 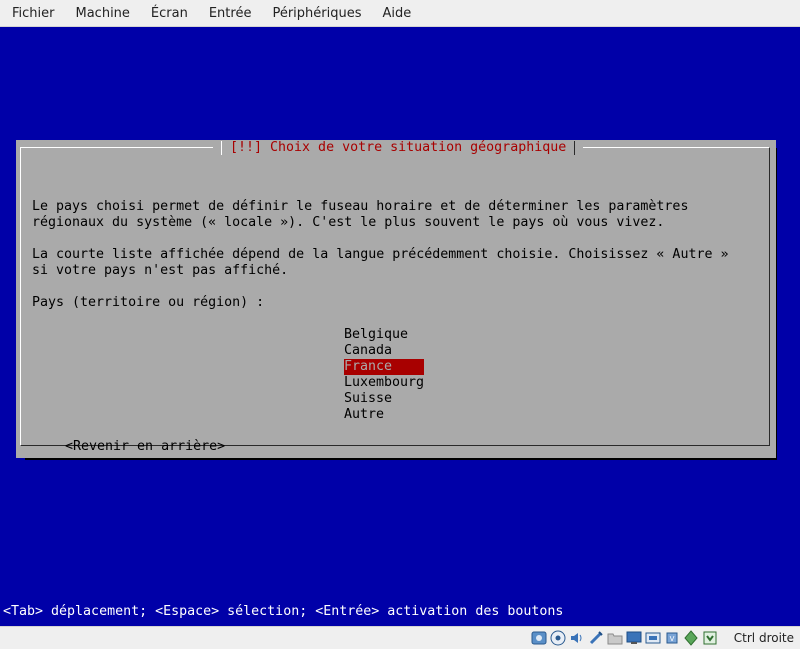 What do you see at coordinates (691, 638) in the screenshot?
I see `network-icon` at bounding box center [691, 638].